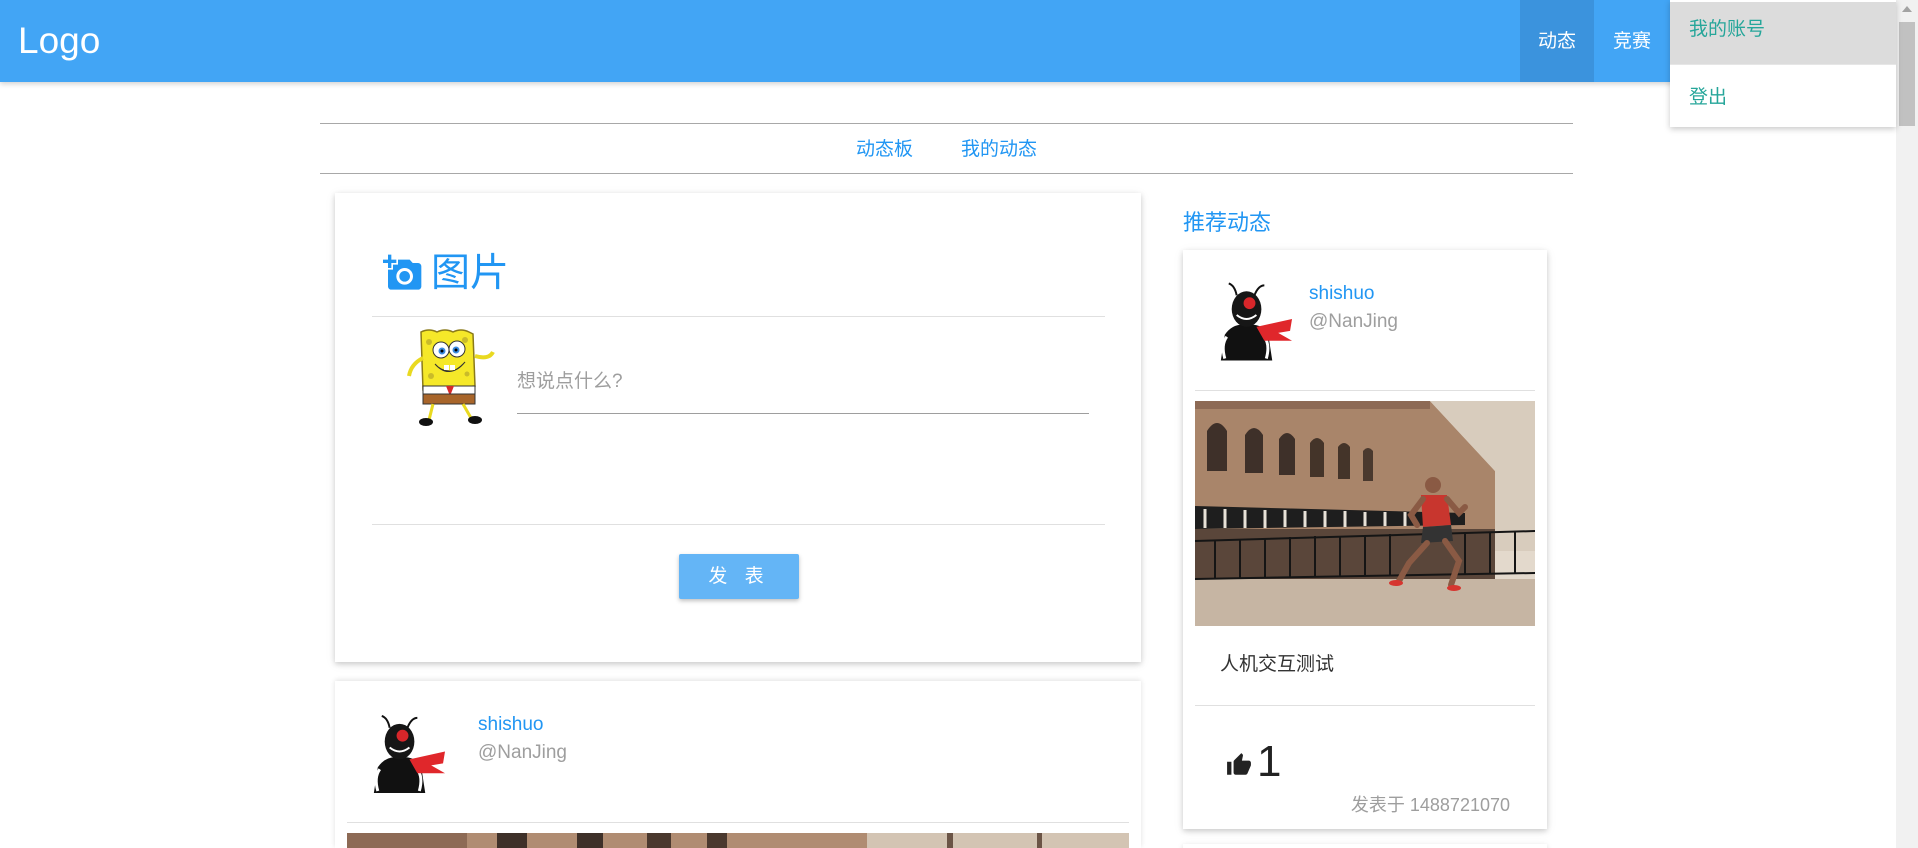  Describe the element at coordinates (1365, 705) in the screenshot. I see `post-footer-divider` at that location.